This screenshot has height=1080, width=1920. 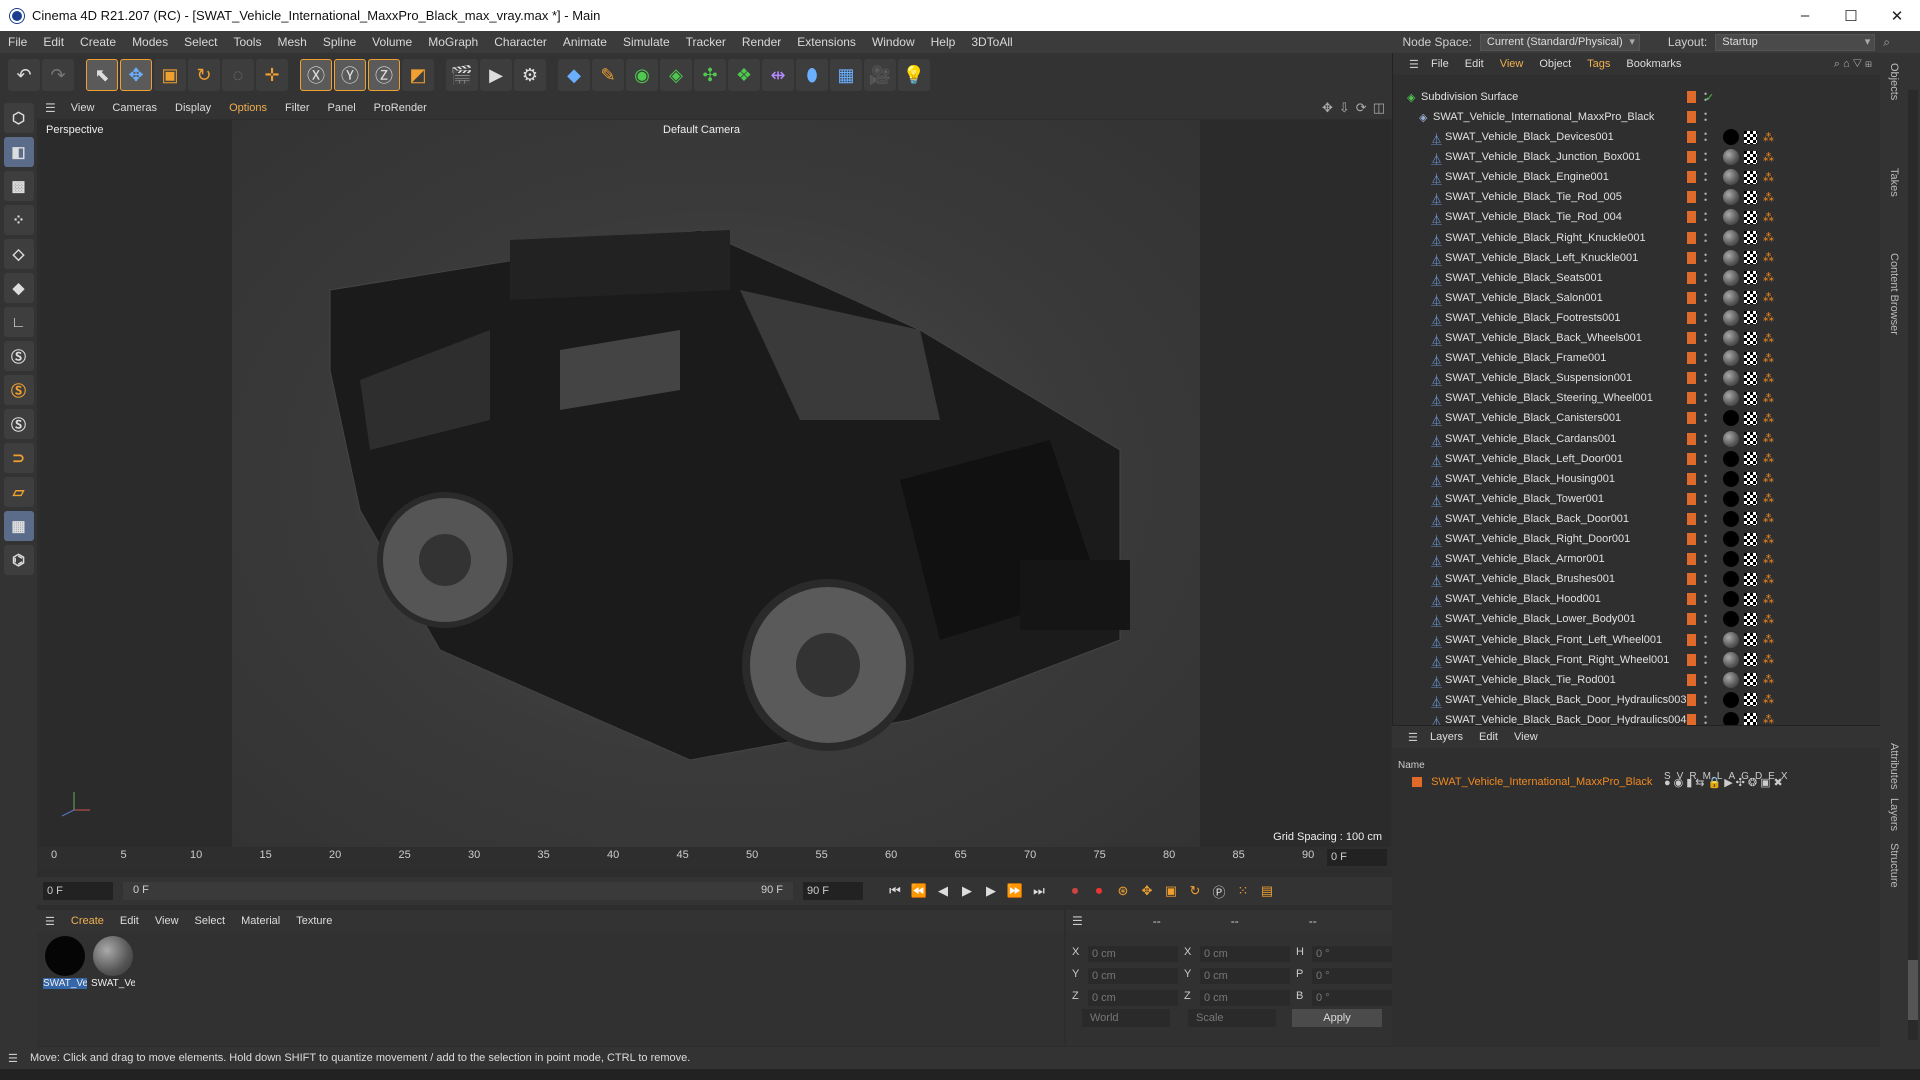 I want to click on object-item: ⏅ SWAT_Vehicle_Black_Left_Knuckle001 • • ⁂, so click(x=1637, y=258).